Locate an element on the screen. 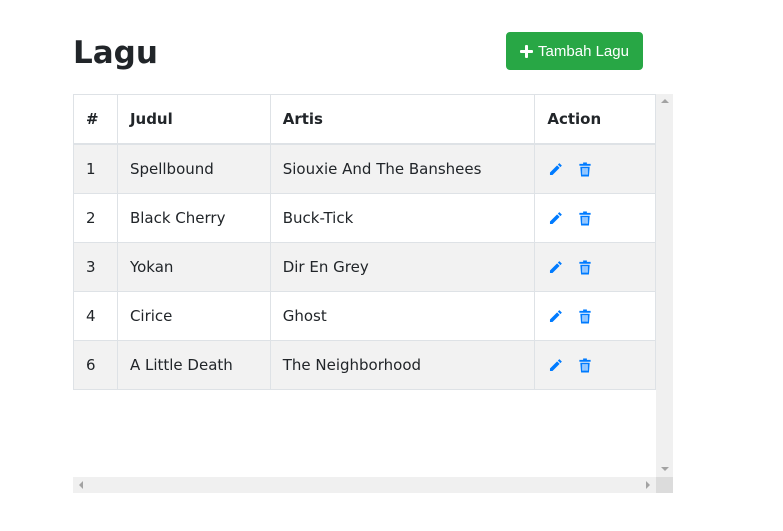 The width and height of the screenshot is (783, 531). add-song-label: Tambah Lagu is located at coordinates (583, 51).